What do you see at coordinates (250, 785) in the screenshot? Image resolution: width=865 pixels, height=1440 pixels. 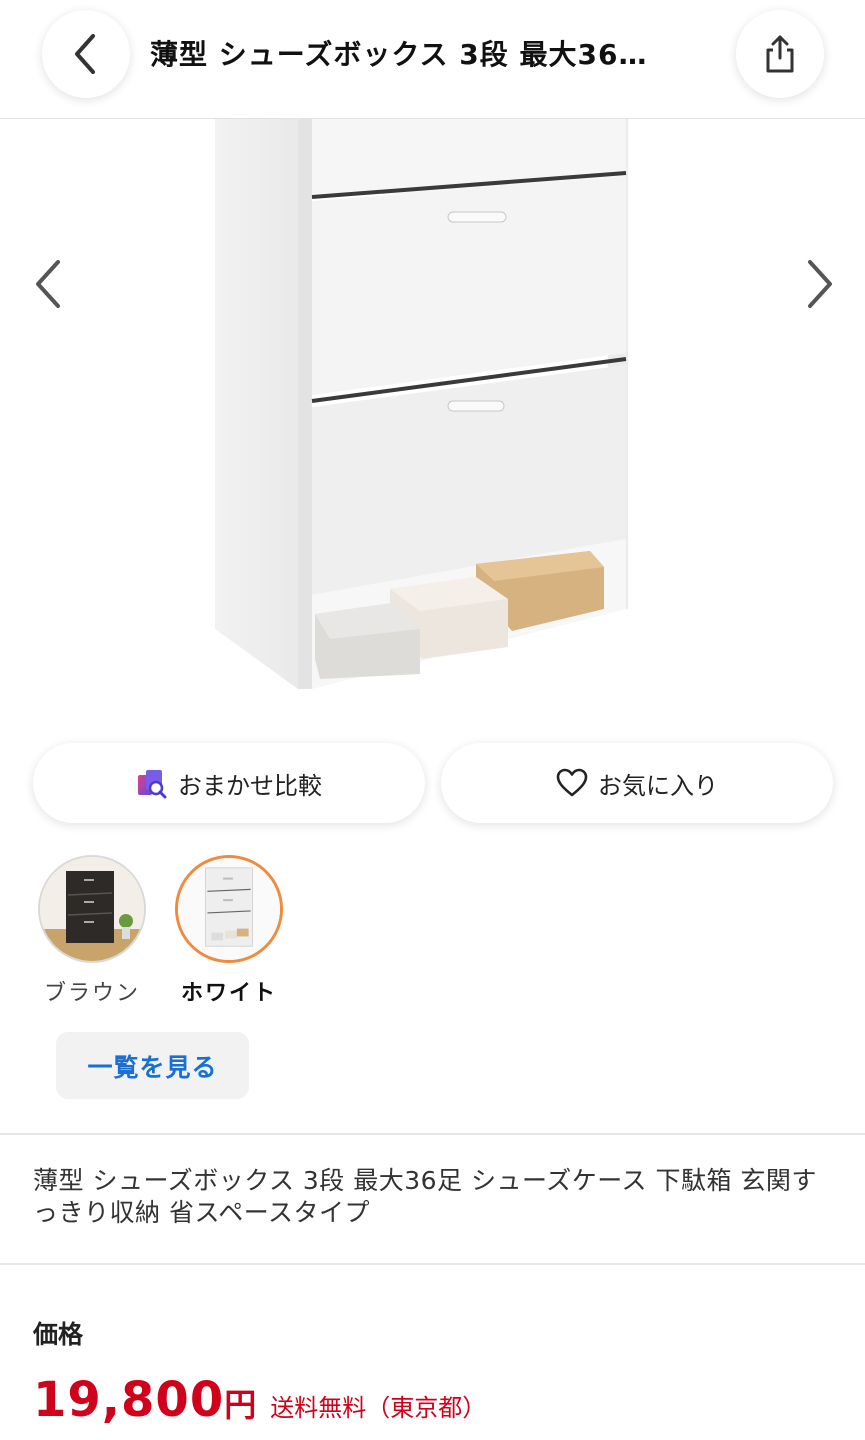 I see `compare-label: おまかせ比較` at bounding box center [250, 785].